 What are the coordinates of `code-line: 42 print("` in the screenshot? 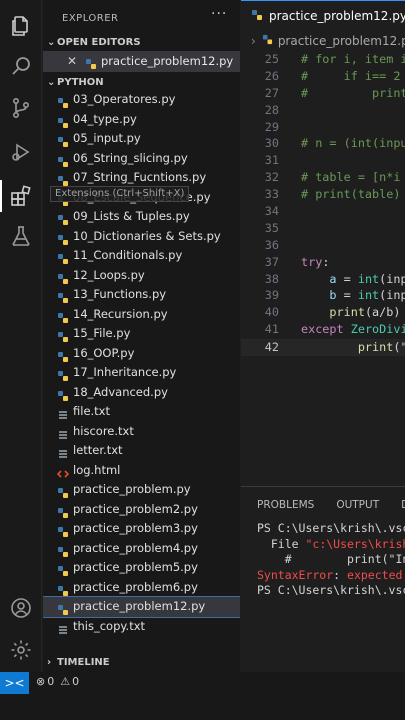 It's located at (323, 348).